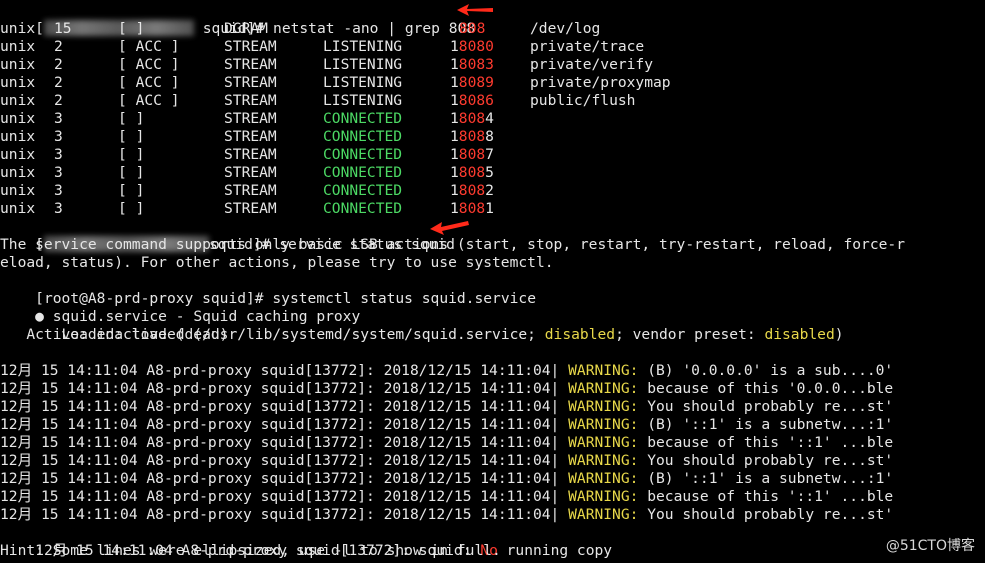 This screenshot has width=985, height=563. Describe the element at coordinates (237, 19) in the screenshot. I see `prompt-line-netstat: [ squid]# netstat -ano | grep 808` at that location.